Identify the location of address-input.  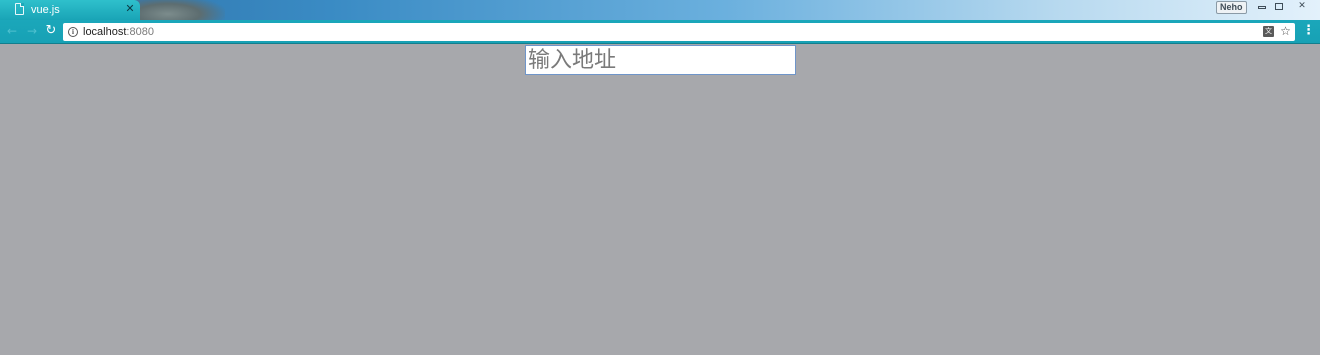
(660, 60).